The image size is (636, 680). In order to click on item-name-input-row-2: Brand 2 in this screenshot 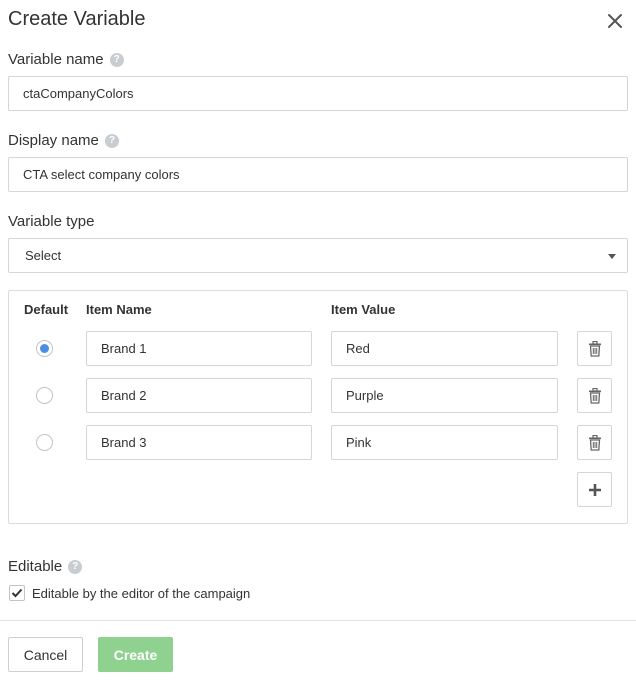, I will do `click(199, 395)`.